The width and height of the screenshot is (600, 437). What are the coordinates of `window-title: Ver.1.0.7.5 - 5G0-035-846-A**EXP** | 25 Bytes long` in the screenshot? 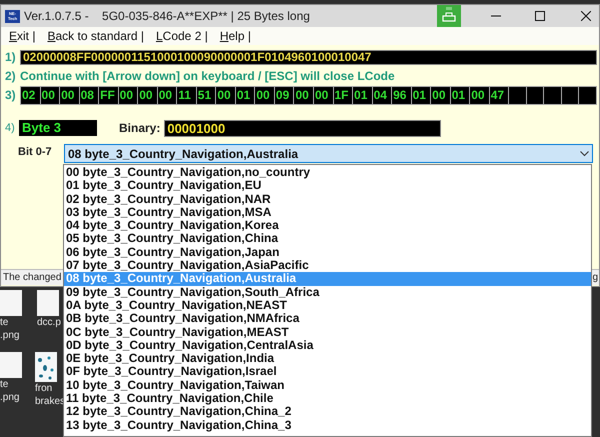 It's located at (167, 16).